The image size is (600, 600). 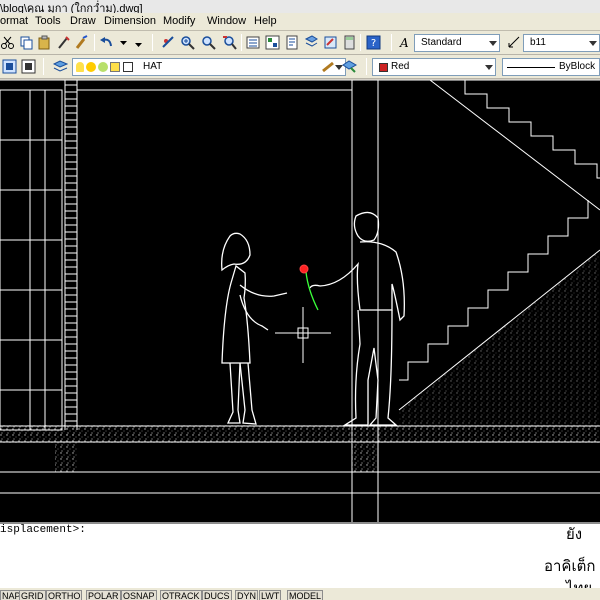 I want to click on crosshair-cursor, so click(x=303, y=335).